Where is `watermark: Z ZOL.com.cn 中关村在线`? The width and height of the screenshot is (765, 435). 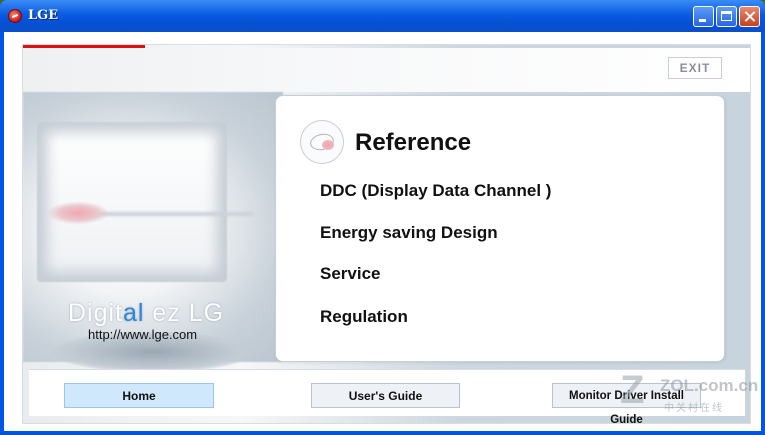
watermark: Z ZOL.com.cn 中关村在线 is located at coordinates (690, 392).